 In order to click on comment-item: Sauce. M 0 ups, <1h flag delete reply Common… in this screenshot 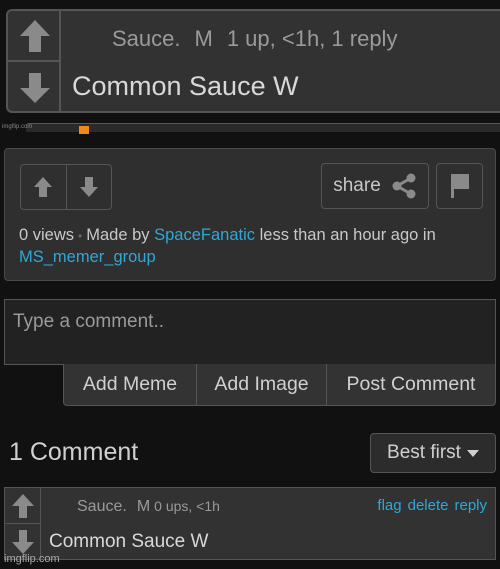, I will do `click(250, 523)`.